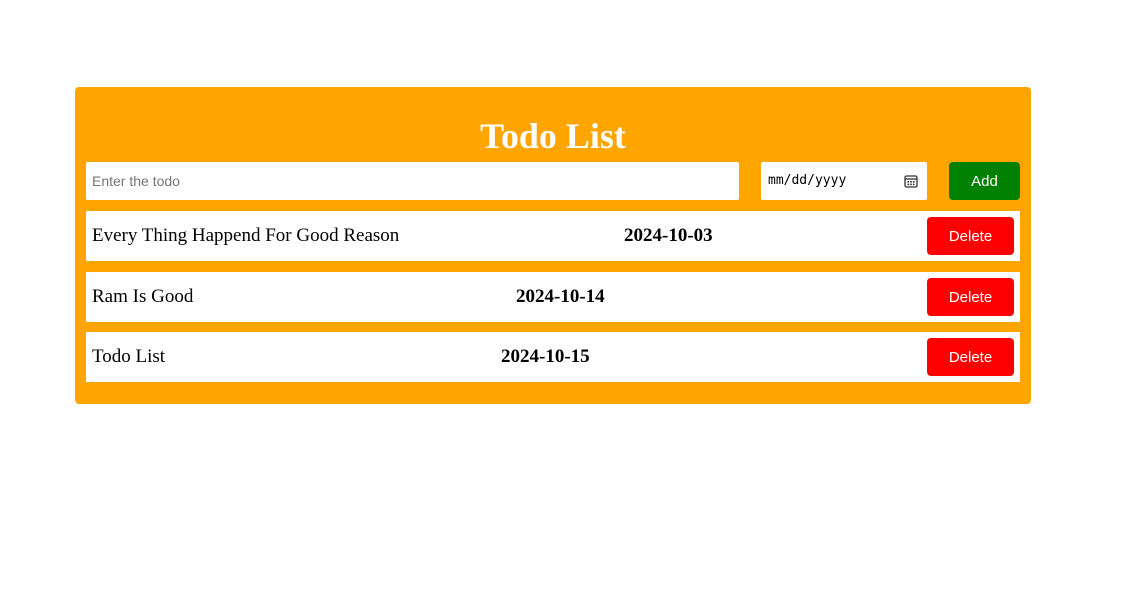 Image resolution: width=1127 pixels, height=597 pixels. What do you see at coordinates (668, 235) in the screenshot?
I see `todo-date: 2024-10-03` at bounding box center [668, 235].